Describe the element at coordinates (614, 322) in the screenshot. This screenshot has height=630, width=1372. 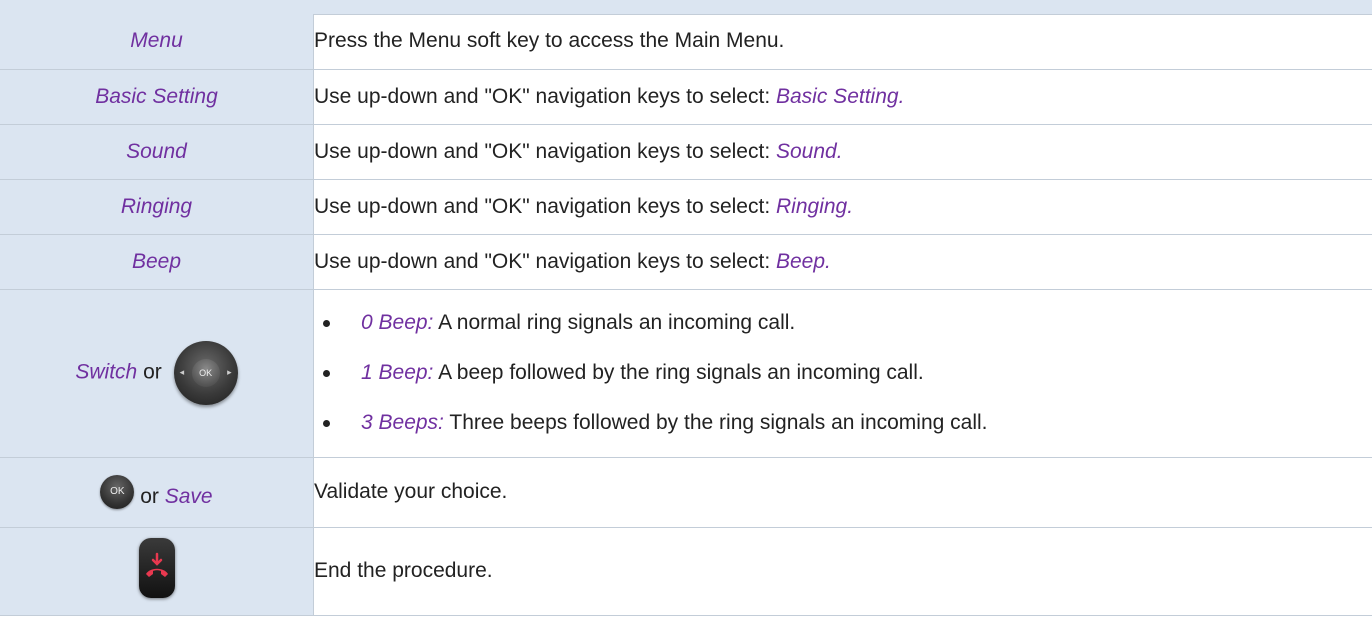
I see `option-text: A normal ring signals an incoming call.` at that location.